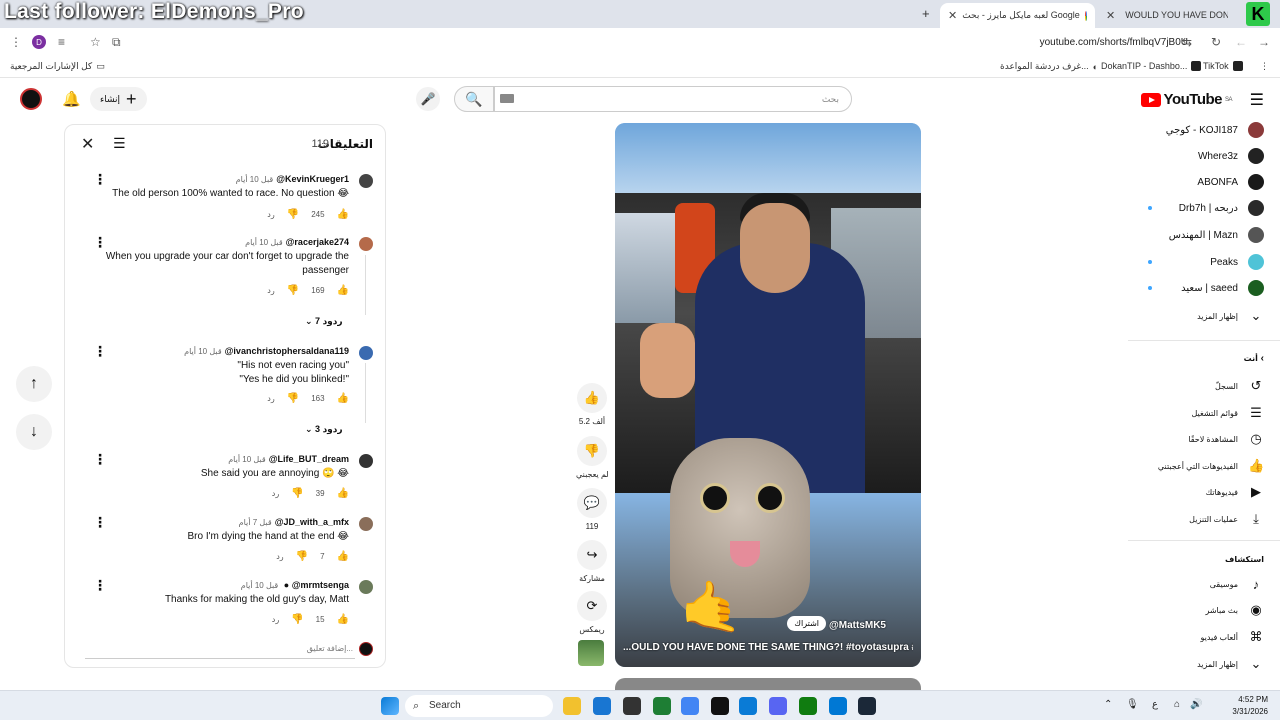 The image size is (1280, 720). I want to click on comment-author: قبل 10 أيام @KevinKrueger1, so click(292, 179).